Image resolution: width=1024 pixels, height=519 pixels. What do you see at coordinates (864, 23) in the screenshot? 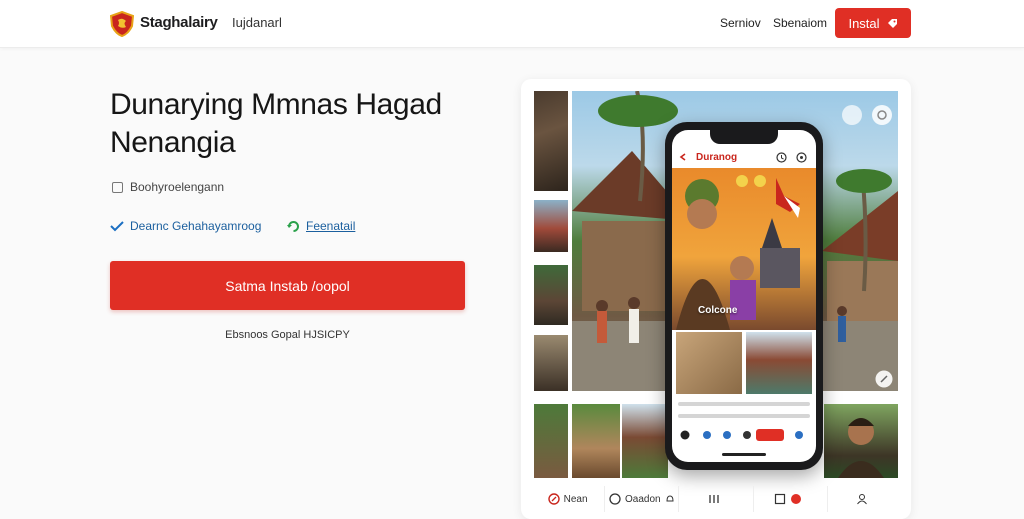
I see `install-button-label: Instal` at bounding box center [864, 23].